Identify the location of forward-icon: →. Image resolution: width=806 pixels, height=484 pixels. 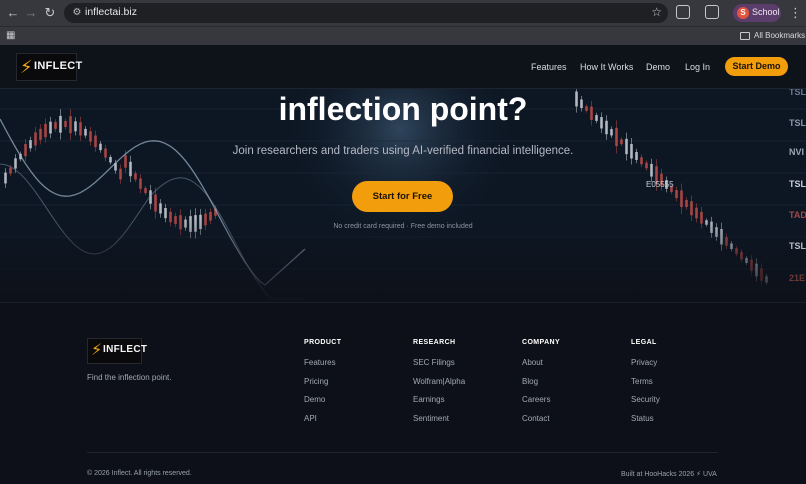
(31, 13).